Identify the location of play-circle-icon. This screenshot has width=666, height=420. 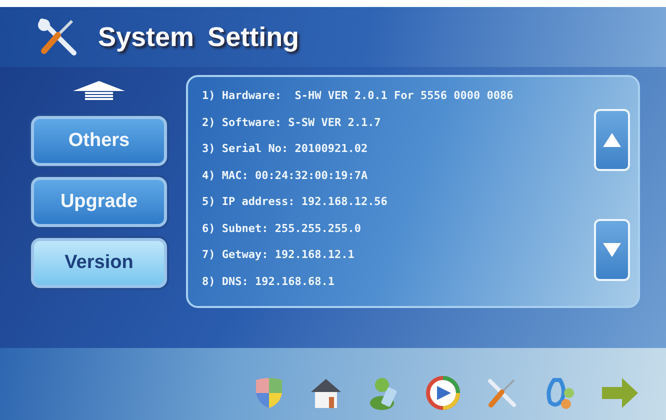
(443, 393).